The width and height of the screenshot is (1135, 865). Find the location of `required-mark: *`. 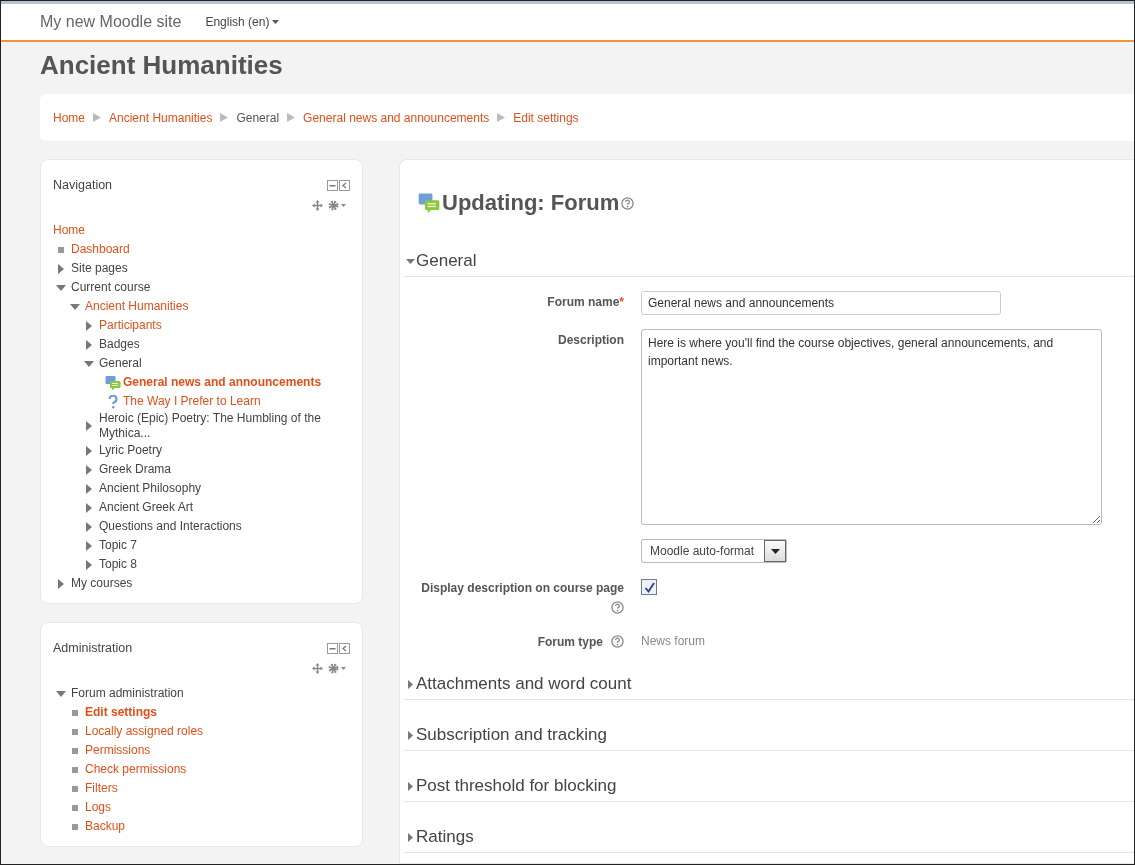

required-mark: * is located at coordinates (621, 302).